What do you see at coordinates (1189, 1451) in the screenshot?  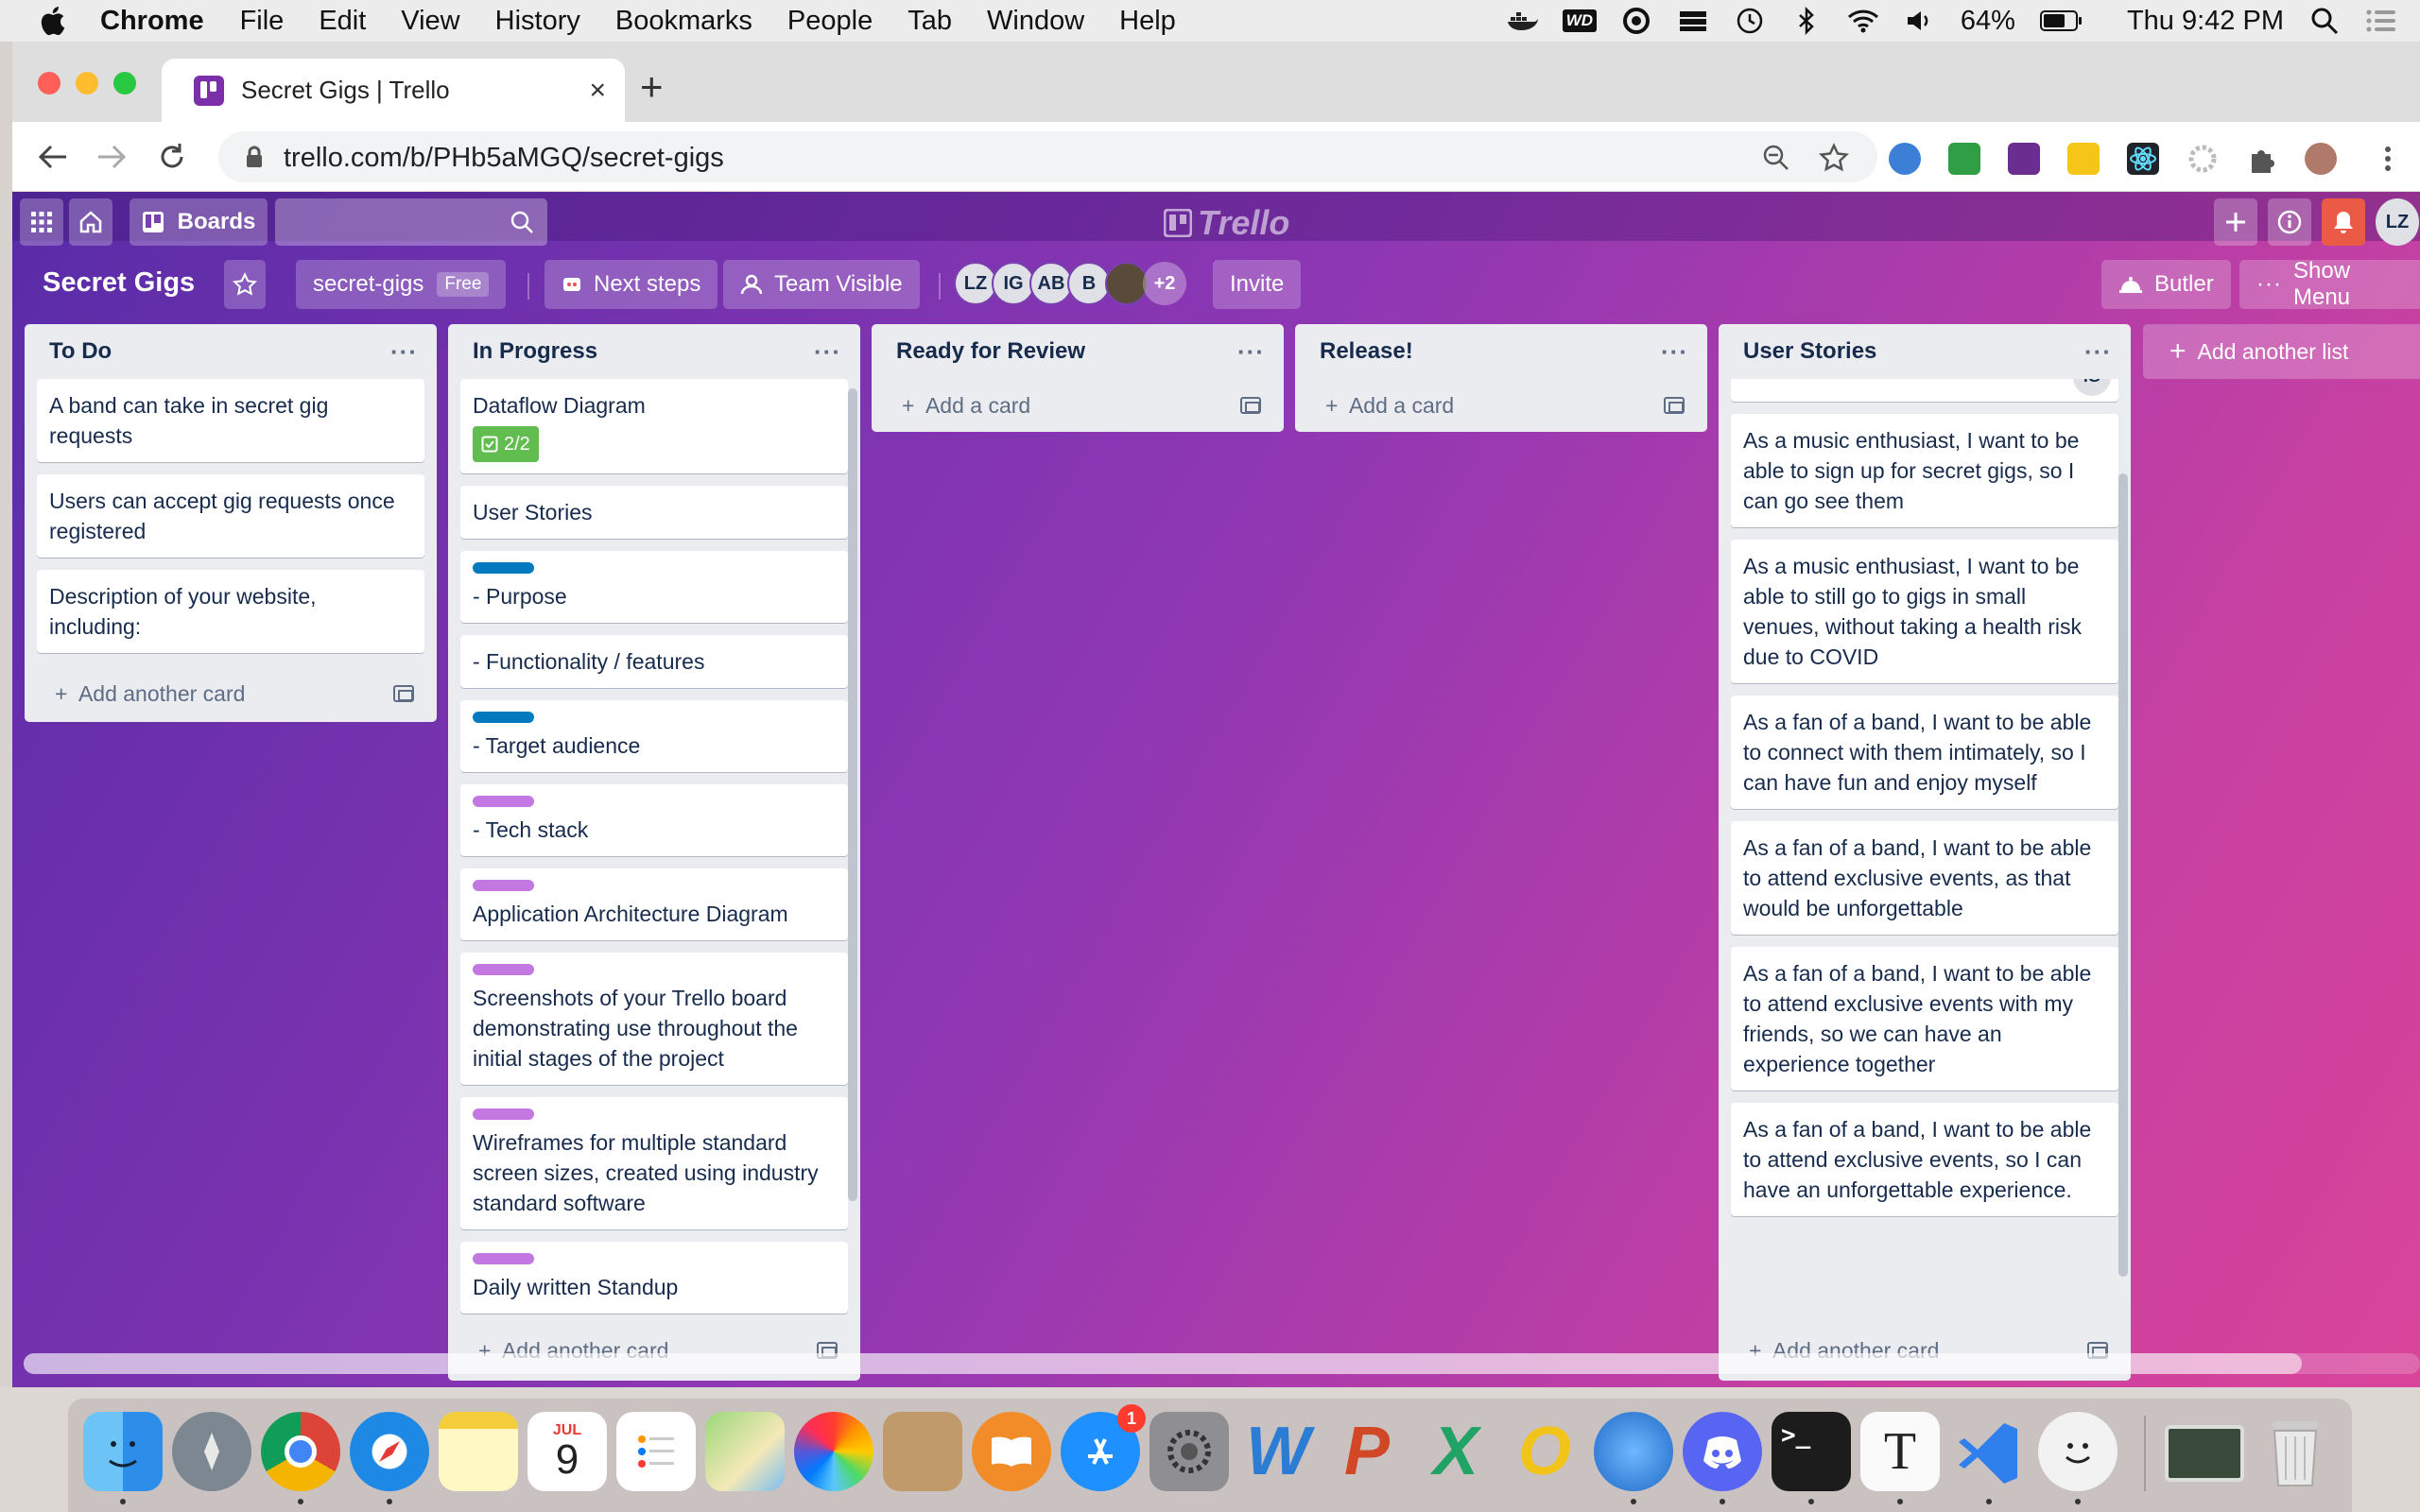 I see `system-preferences-icon` at bounding box center [1189, 1451].